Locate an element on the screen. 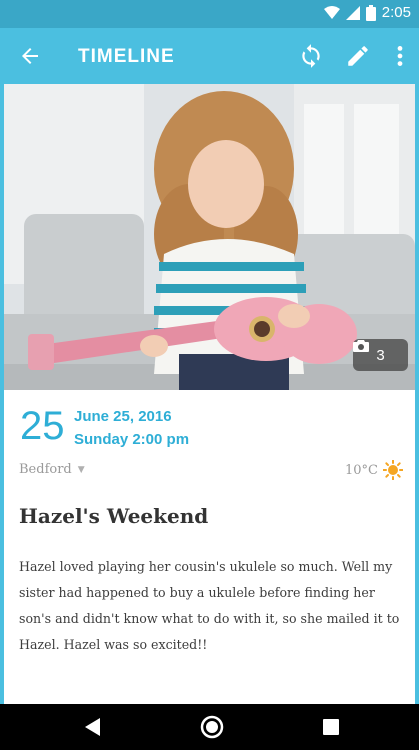  location-selector: Bedford ▼ is located at coordinates (52, 469).